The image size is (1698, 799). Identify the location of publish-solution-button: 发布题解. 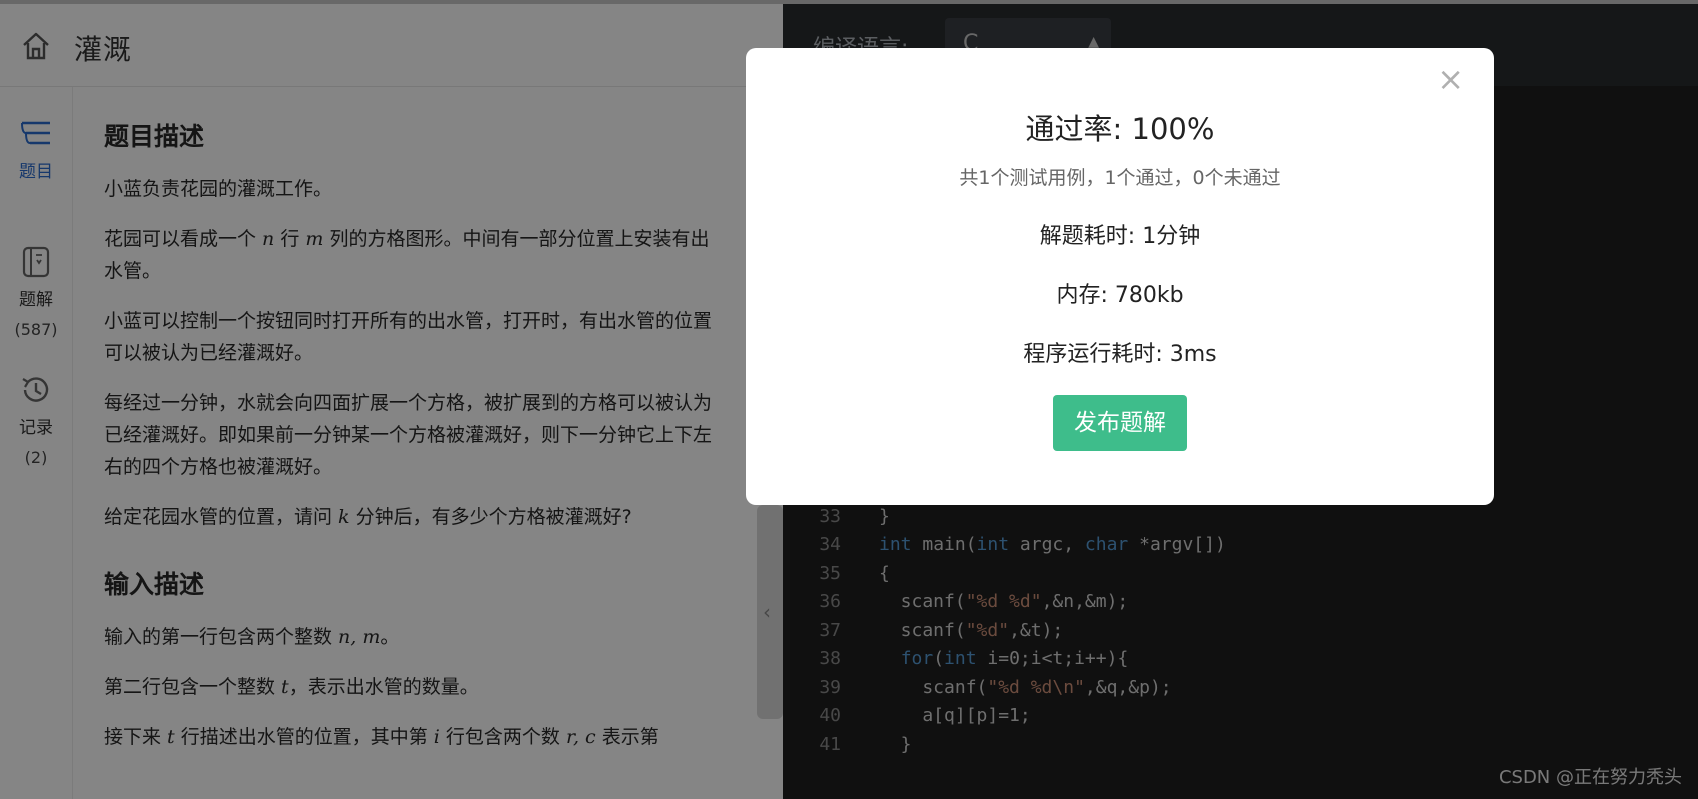
(1120, 423).